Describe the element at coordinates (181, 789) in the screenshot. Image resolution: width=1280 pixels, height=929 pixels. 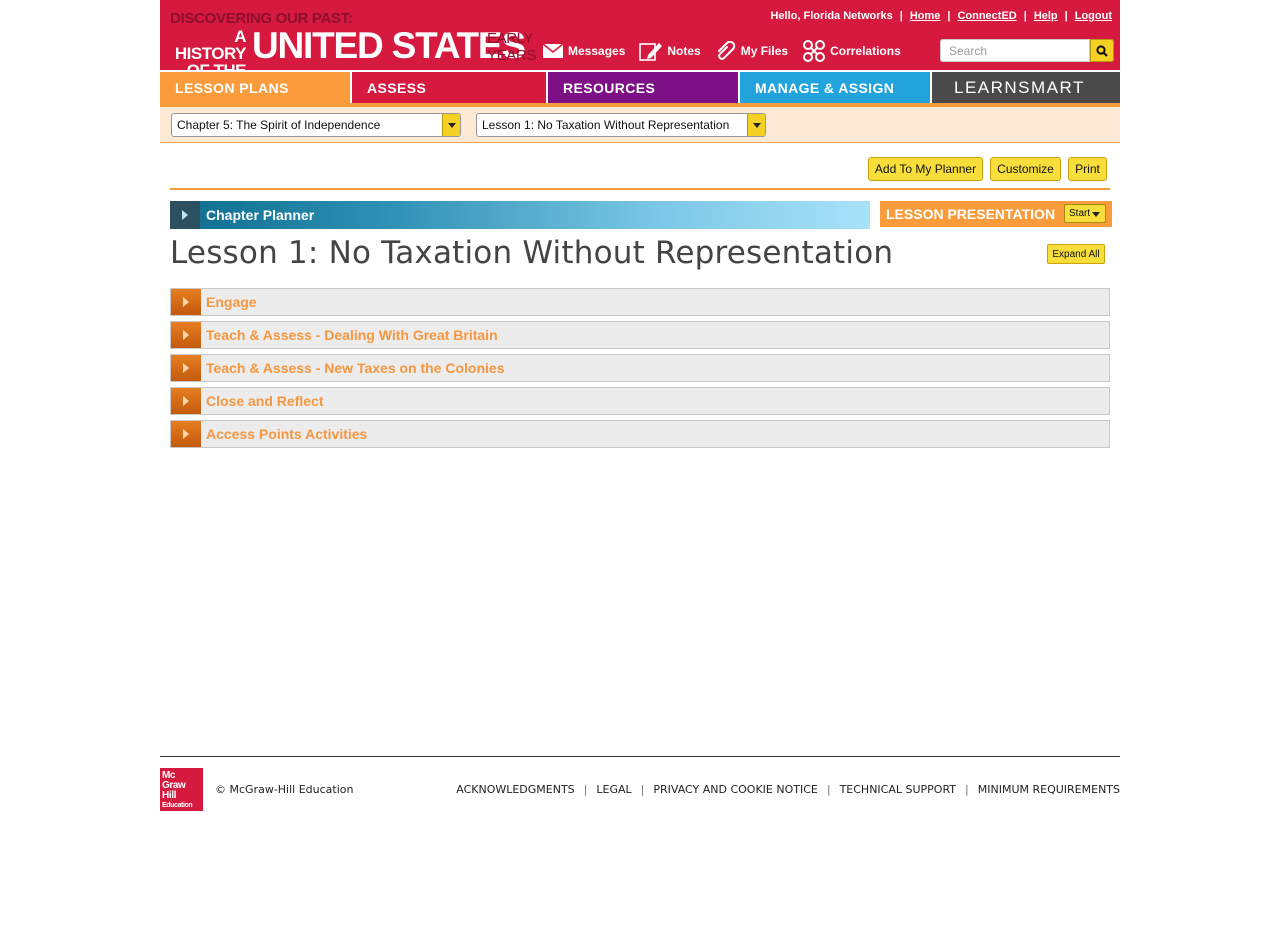
I see `mcgraw-hill-logo: Mc Graw Hill Education` at that location.